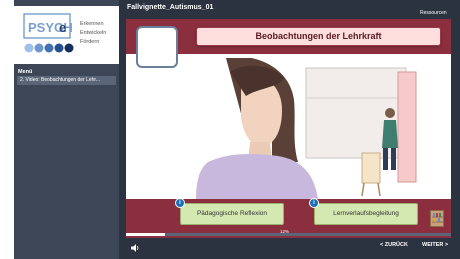 The height and width of the screenshot is (259, 460). I want to click on course-title: Fallvignette_Autismus_01, so click(170, 7).